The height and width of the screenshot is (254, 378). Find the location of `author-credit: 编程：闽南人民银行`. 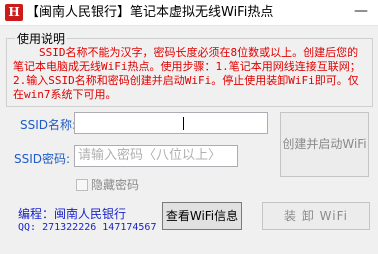

author-credit: 编程：闽南人民银行 is located at coordinates (72, 214).